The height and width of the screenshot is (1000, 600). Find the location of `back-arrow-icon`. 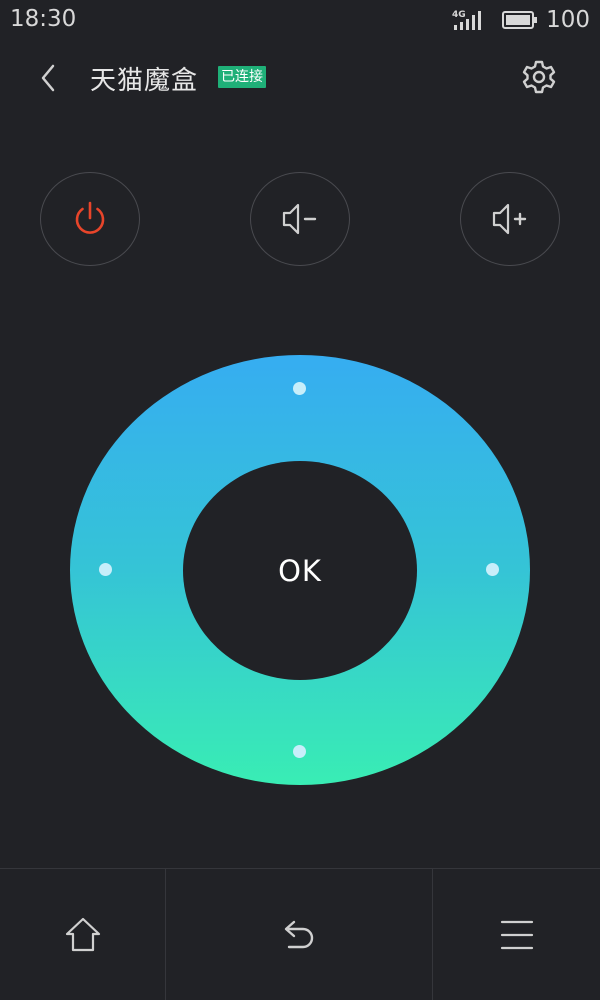

back-arrow-icon is located at coordinates (48, 78).